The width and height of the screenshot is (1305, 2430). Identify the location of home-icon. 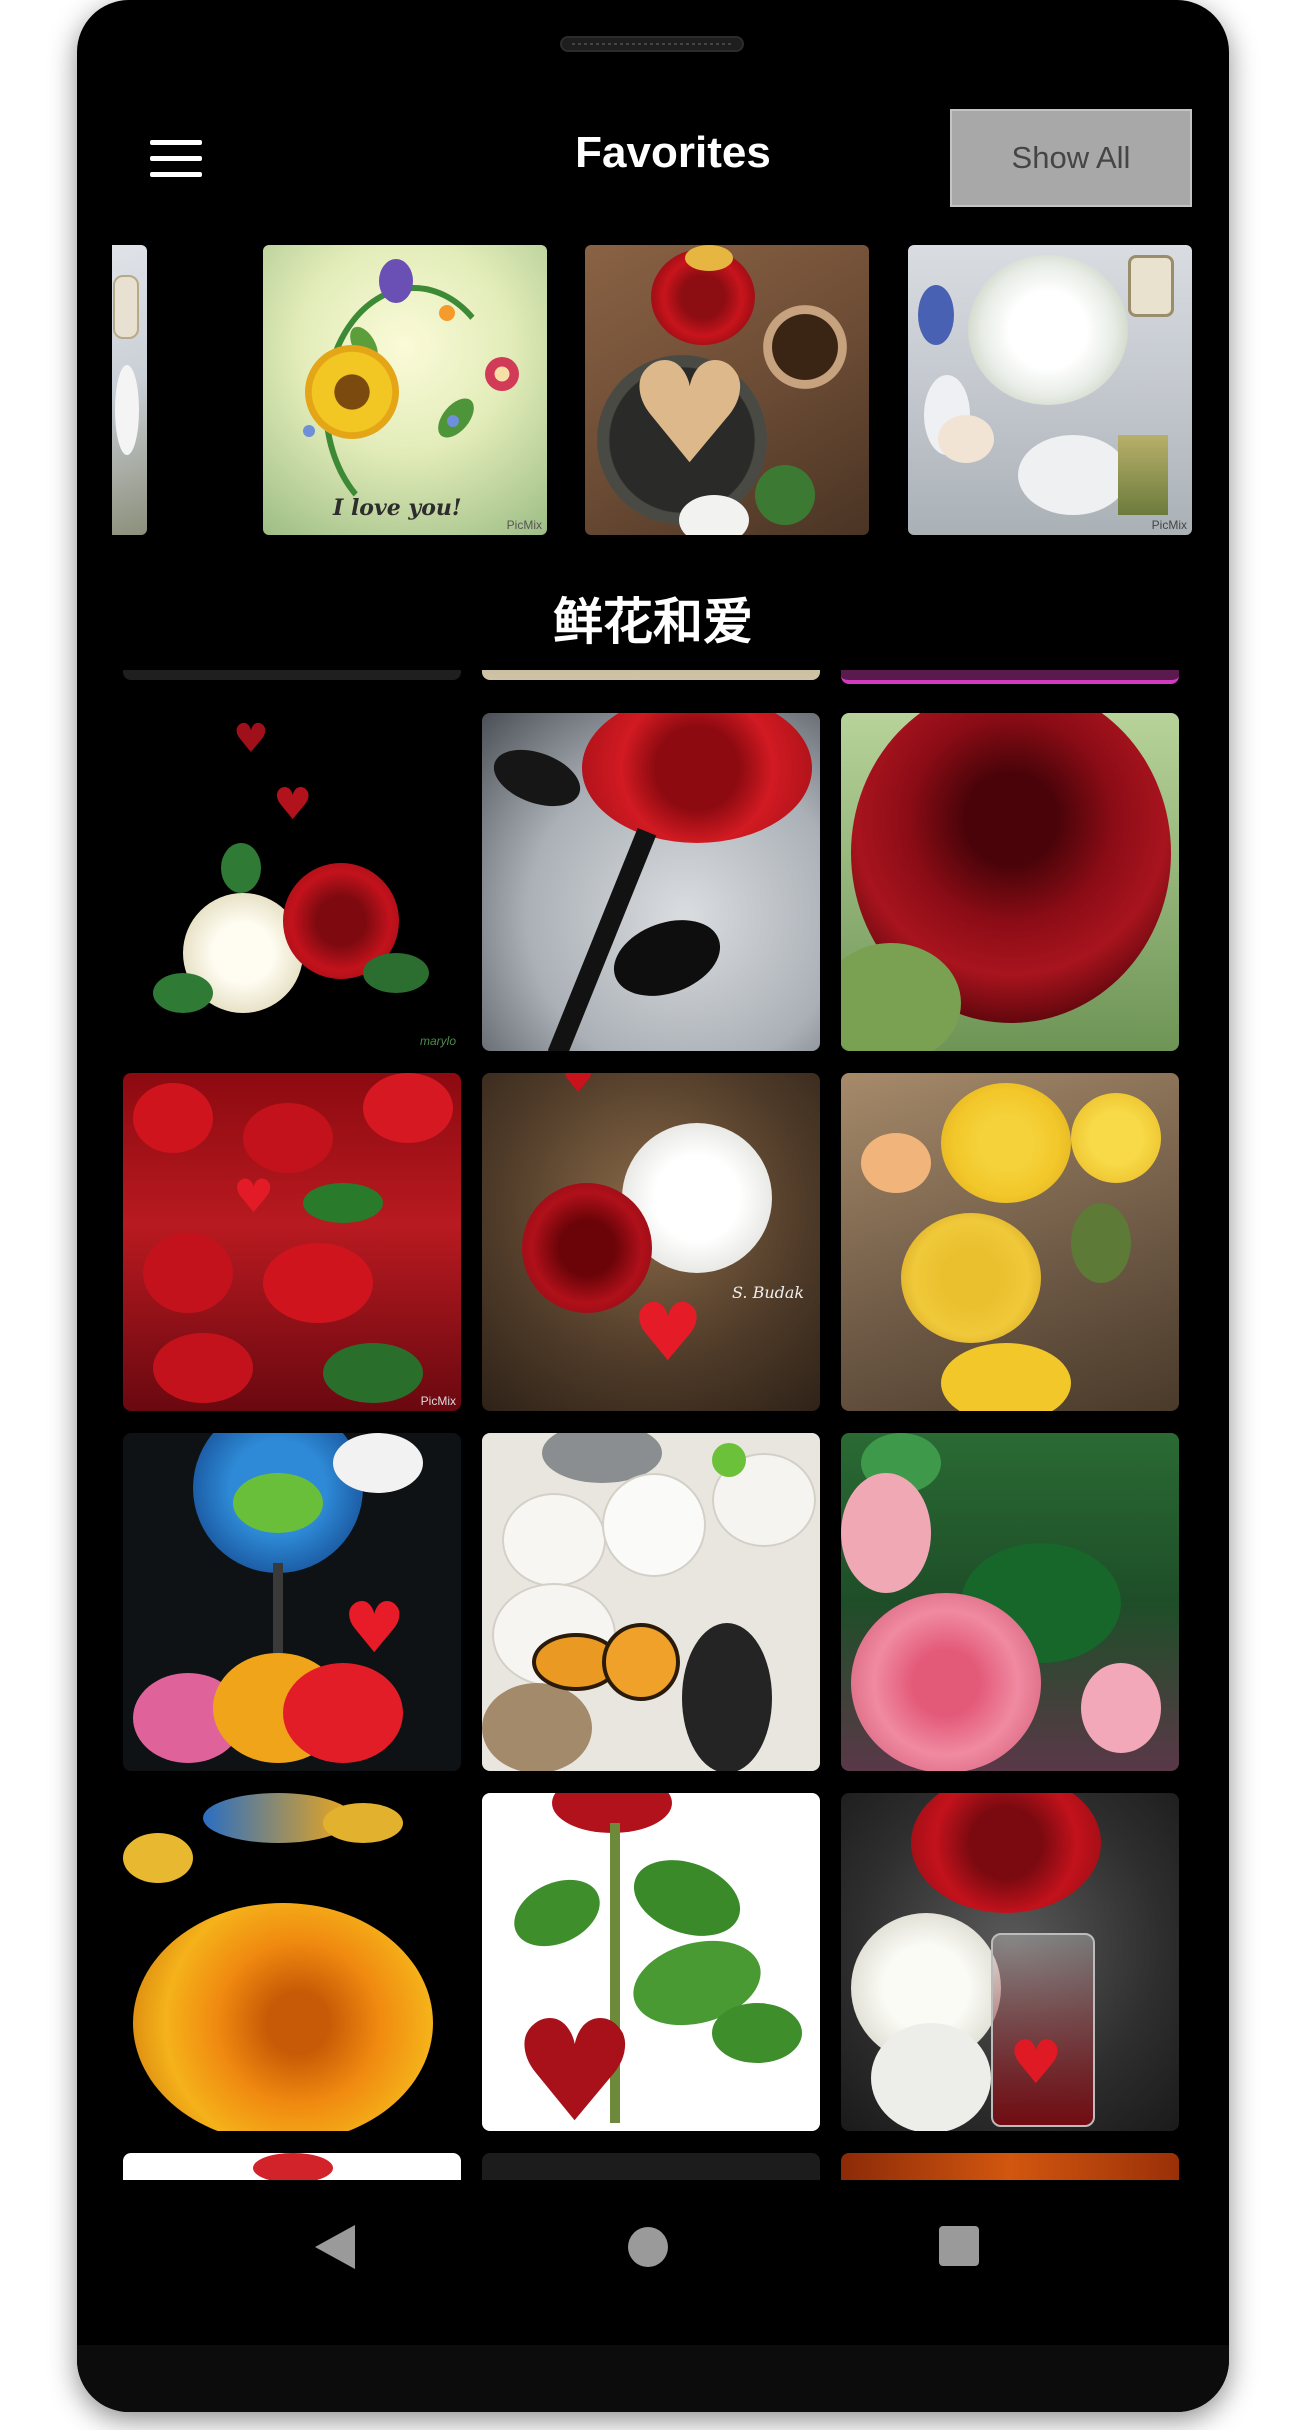
(648, 2247).